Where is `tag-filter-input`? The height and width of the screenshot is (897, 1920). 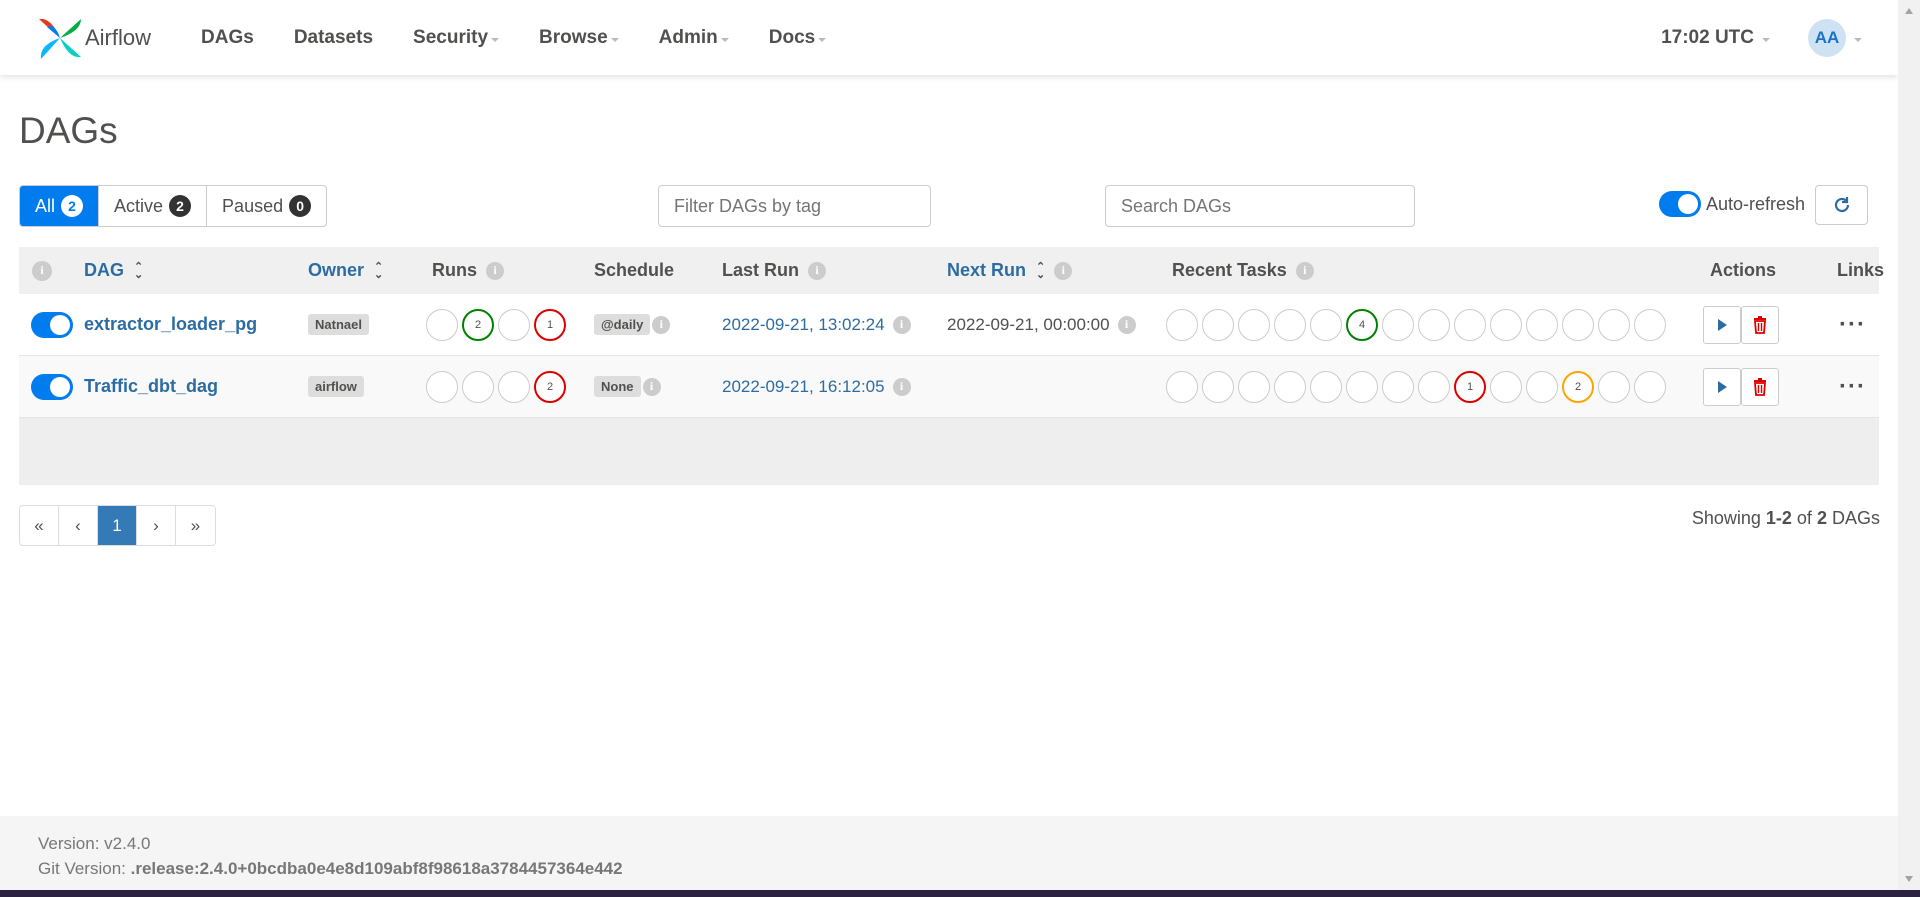
tag-filter-input is located at coordinates (794, 206).